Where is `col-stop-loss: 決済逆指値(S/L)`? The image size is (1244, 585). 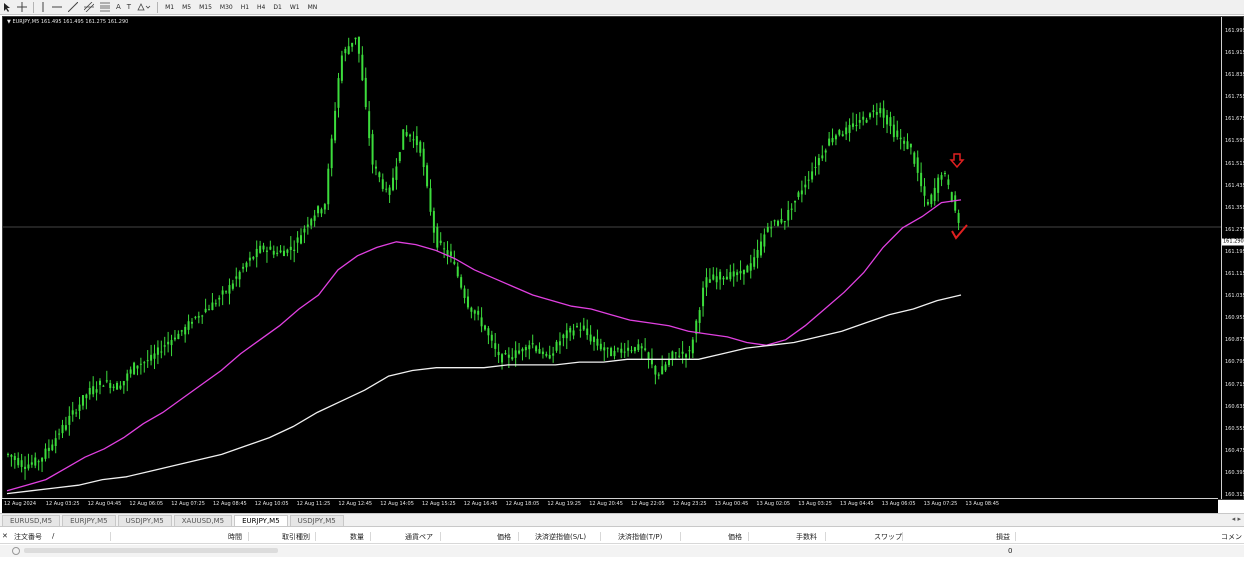 col-stop-loss: 決済逆指値(S/L) is located at coordinates (560, 537).